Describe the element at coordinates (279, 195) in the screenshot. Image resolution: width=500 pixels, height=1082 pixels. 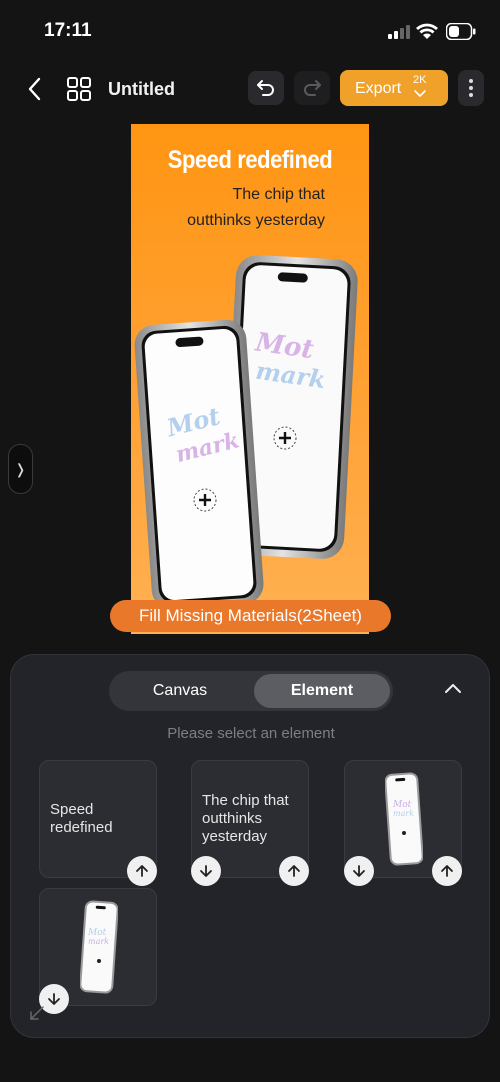
I see `poster-subline-1: The chip that` at that location.